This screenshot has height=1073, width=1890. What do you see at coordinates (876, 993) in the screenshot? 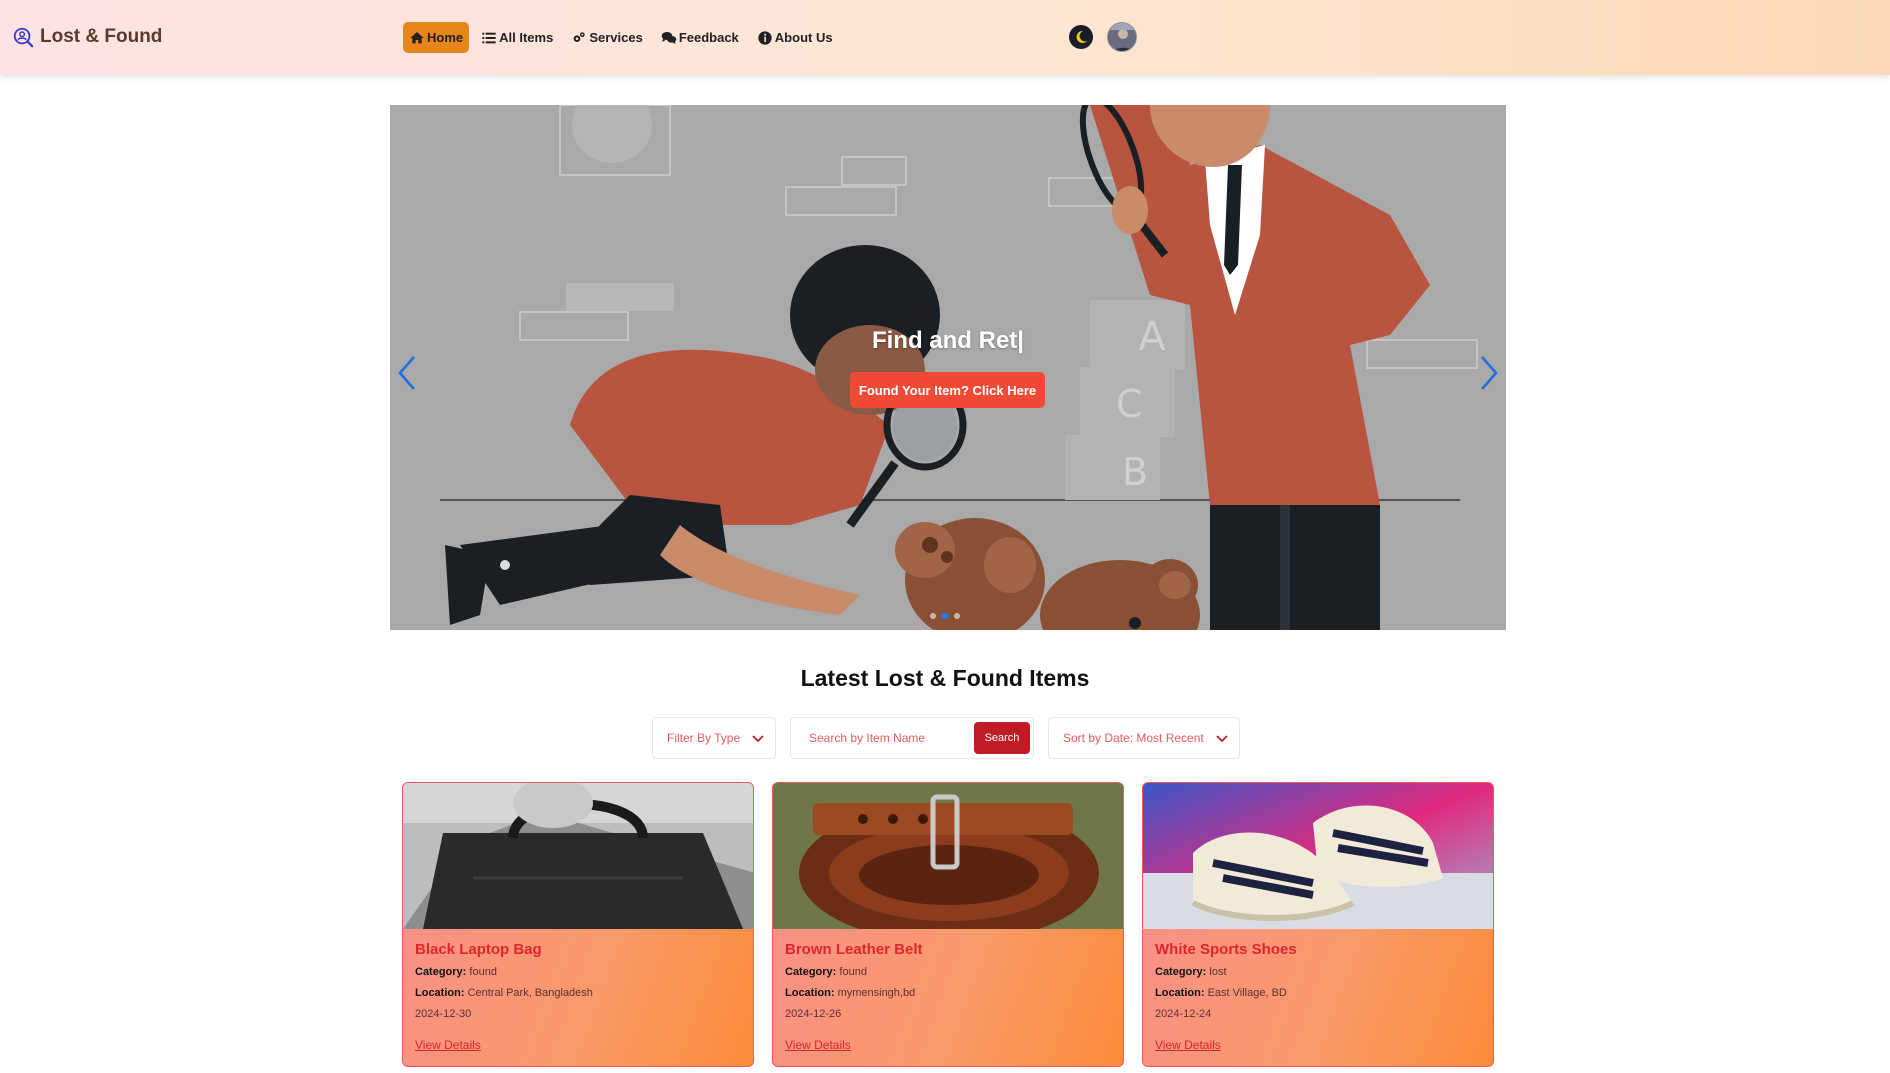
I see `location-value: mymensingh,bd` at bounding box center [876, 993].